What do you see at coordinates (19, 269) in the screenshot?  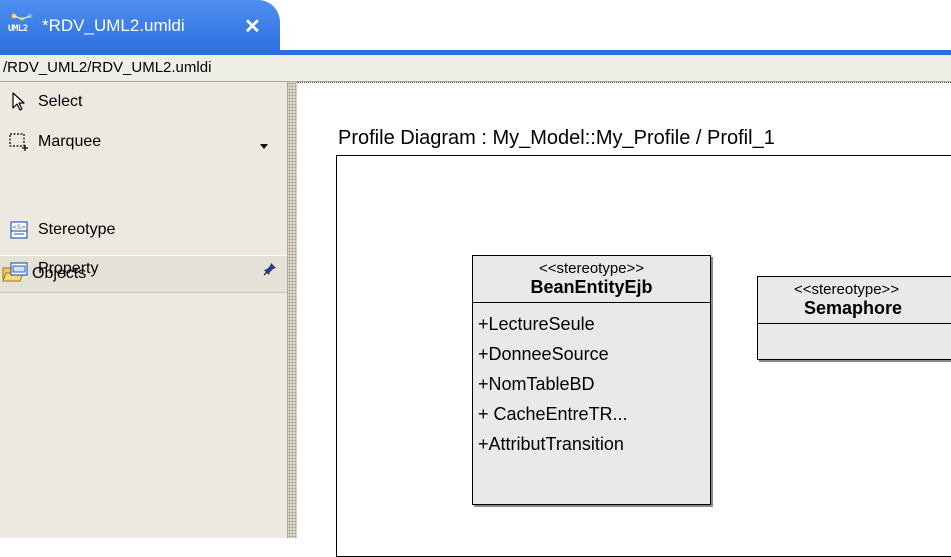 I see `property-icon` at bounding box center [19, 269].